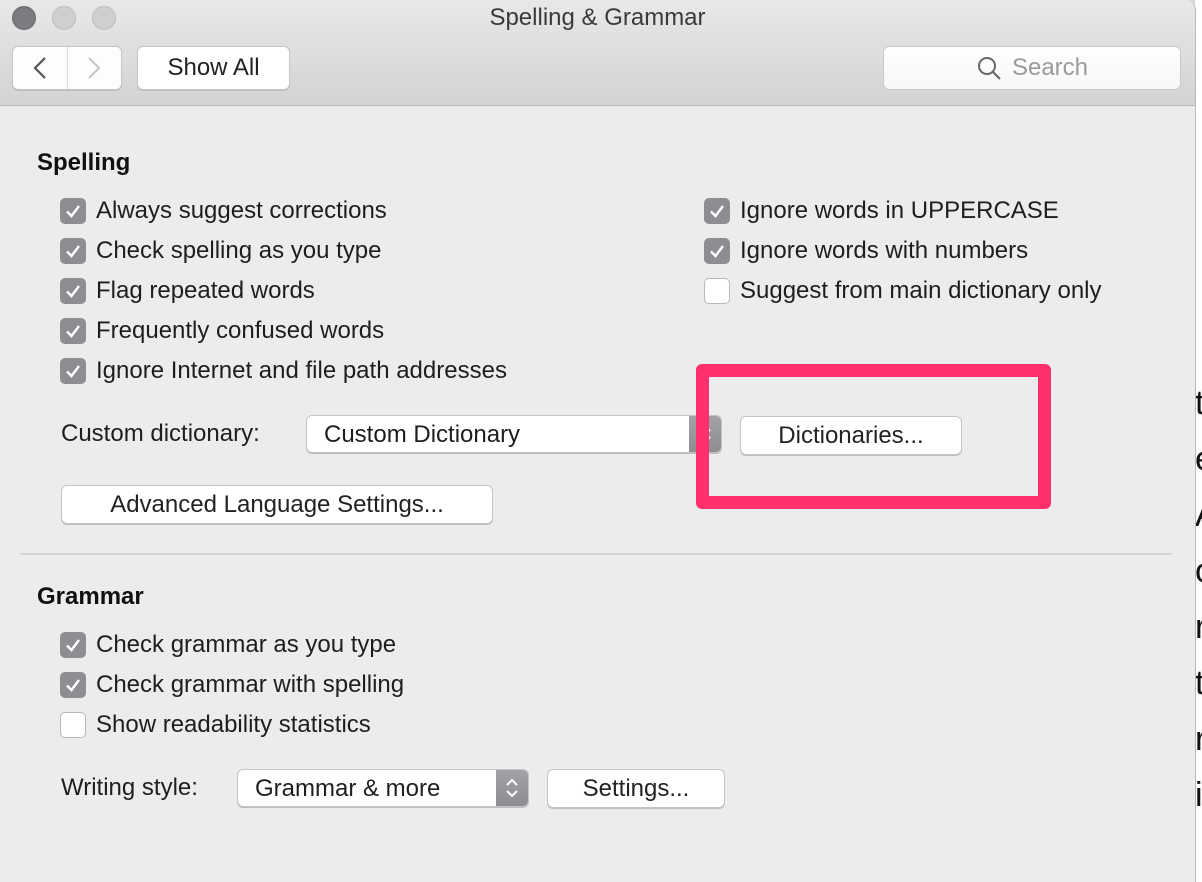 The height and width of the screenshot is (882, 1202). I want to click on magnifier-icon, so click(989, 68).